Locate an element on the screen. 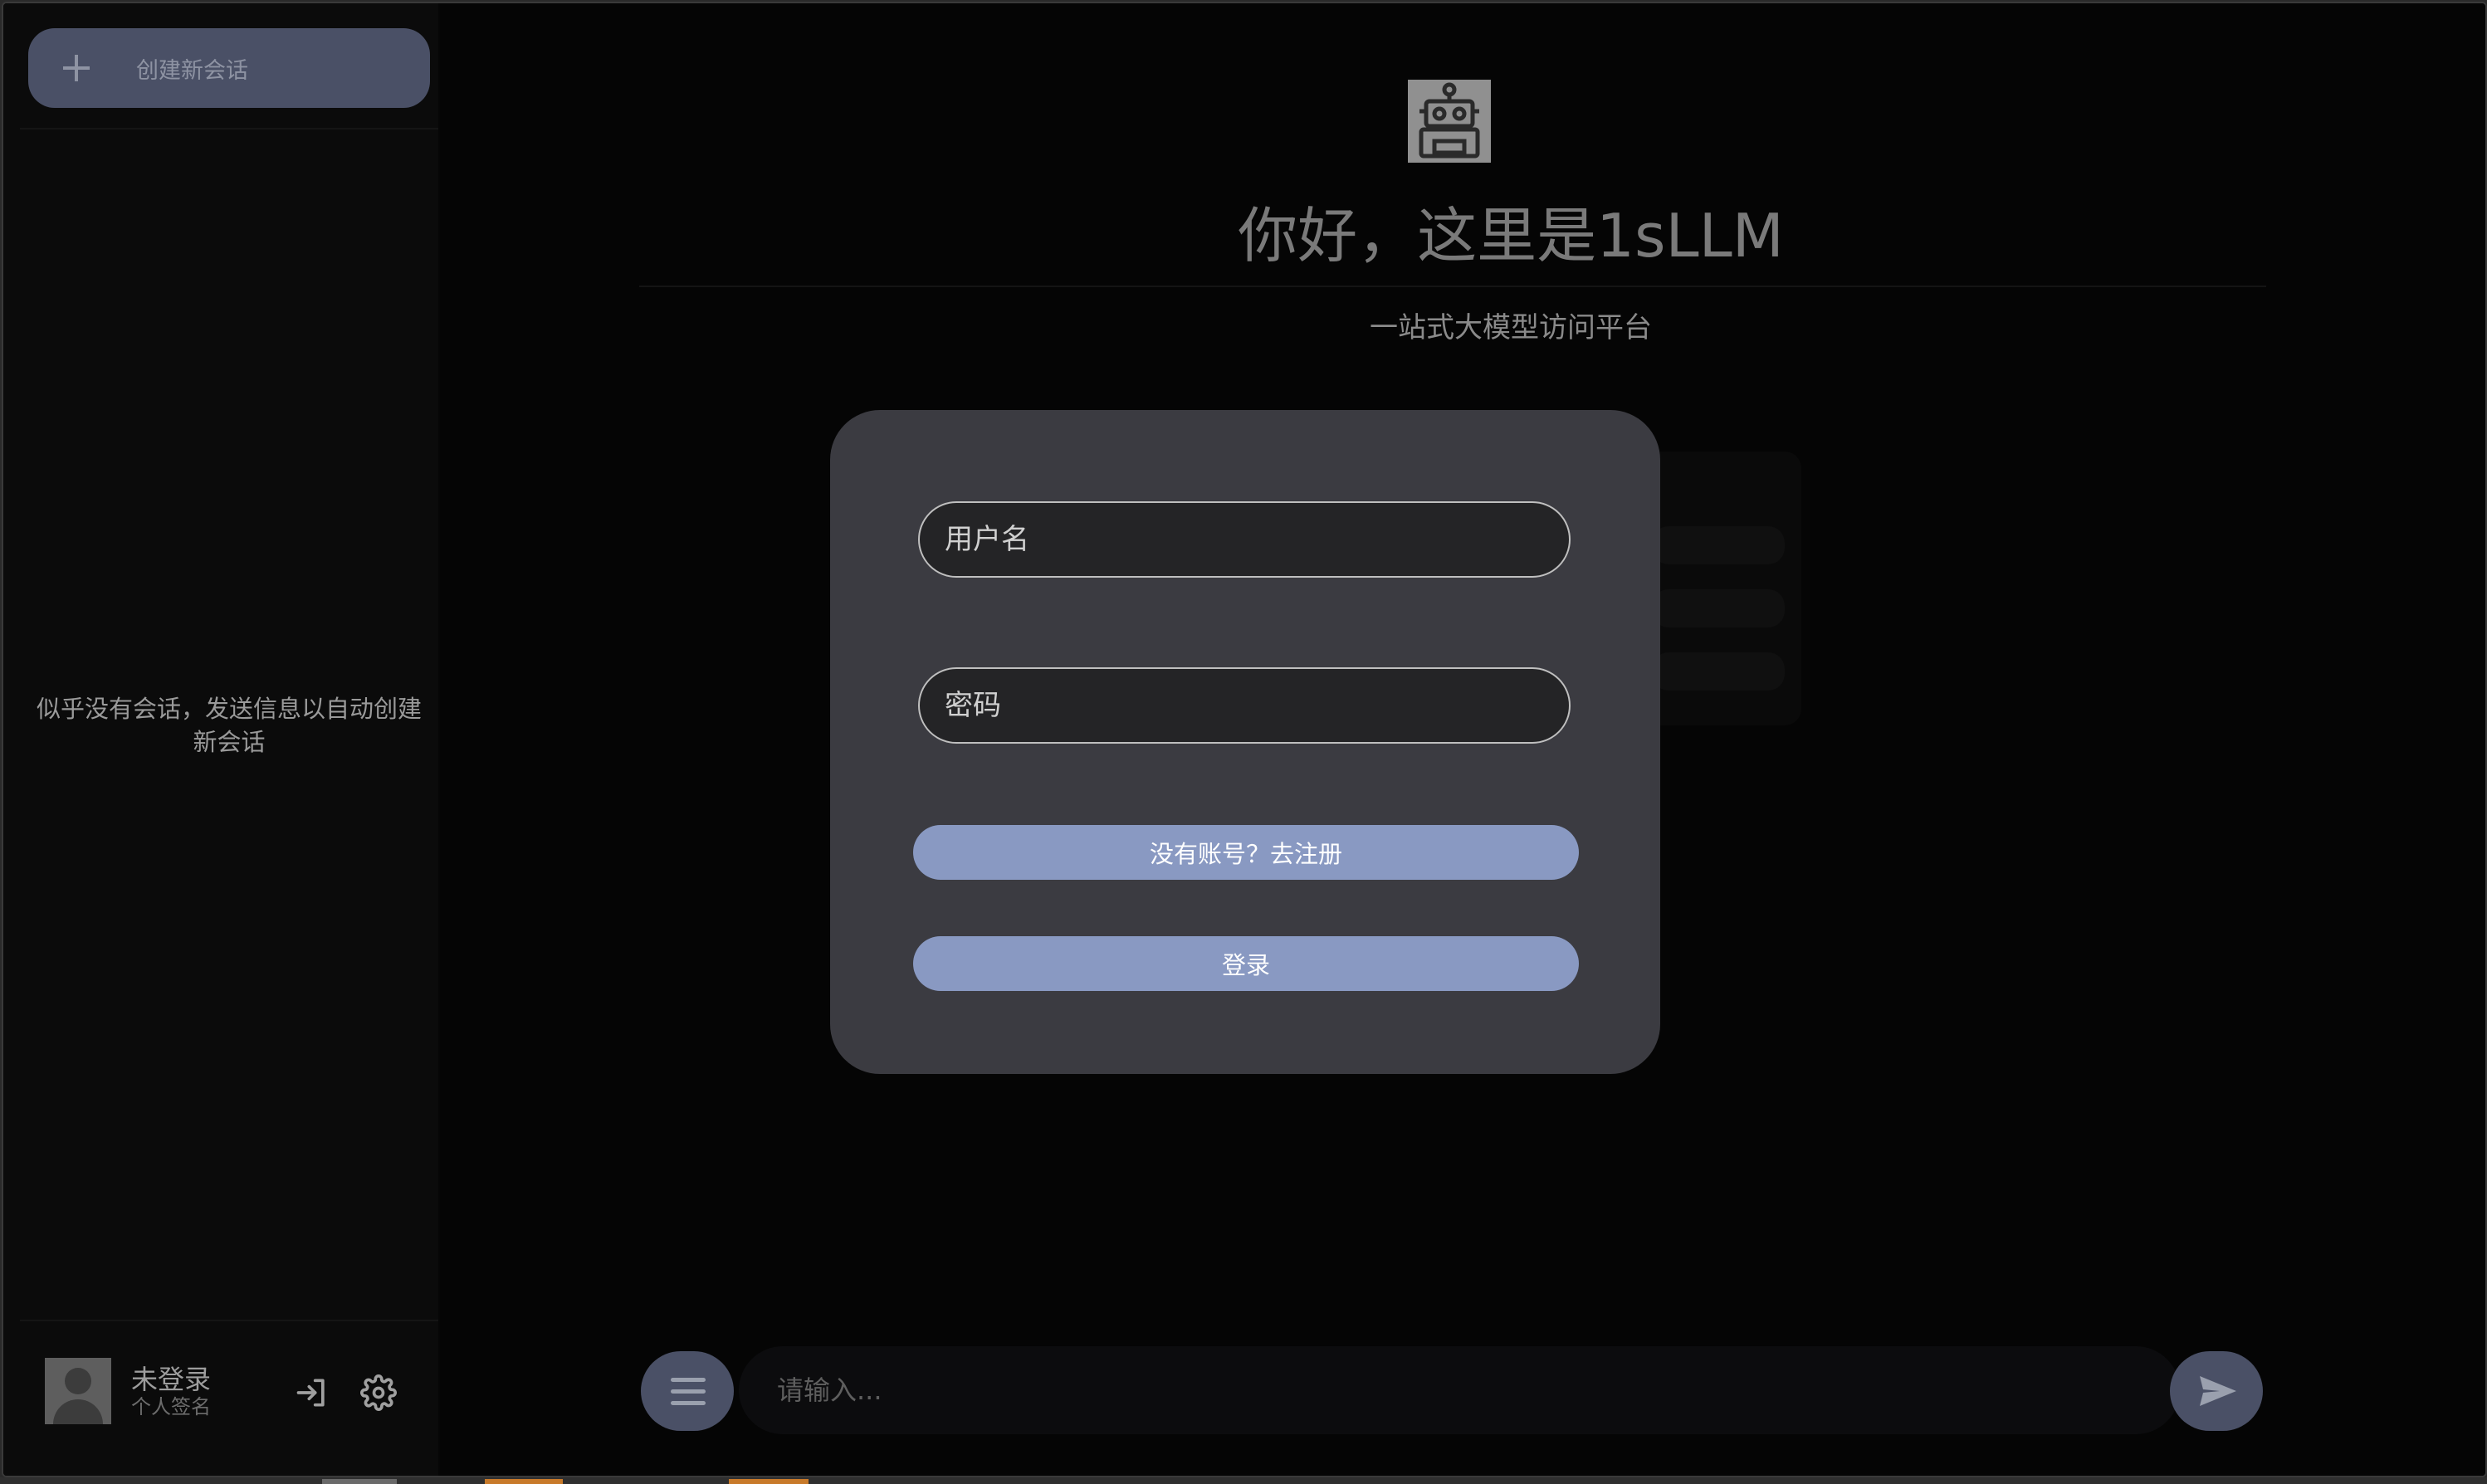  menu-icon is located at coordinates (688, 1380).